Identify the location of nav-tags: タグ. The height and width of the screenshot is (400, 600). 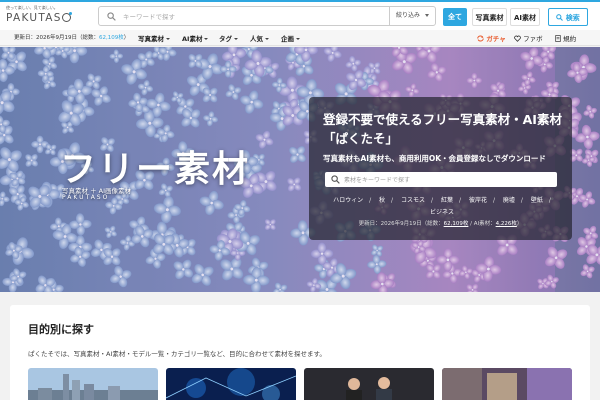
(228, 38).